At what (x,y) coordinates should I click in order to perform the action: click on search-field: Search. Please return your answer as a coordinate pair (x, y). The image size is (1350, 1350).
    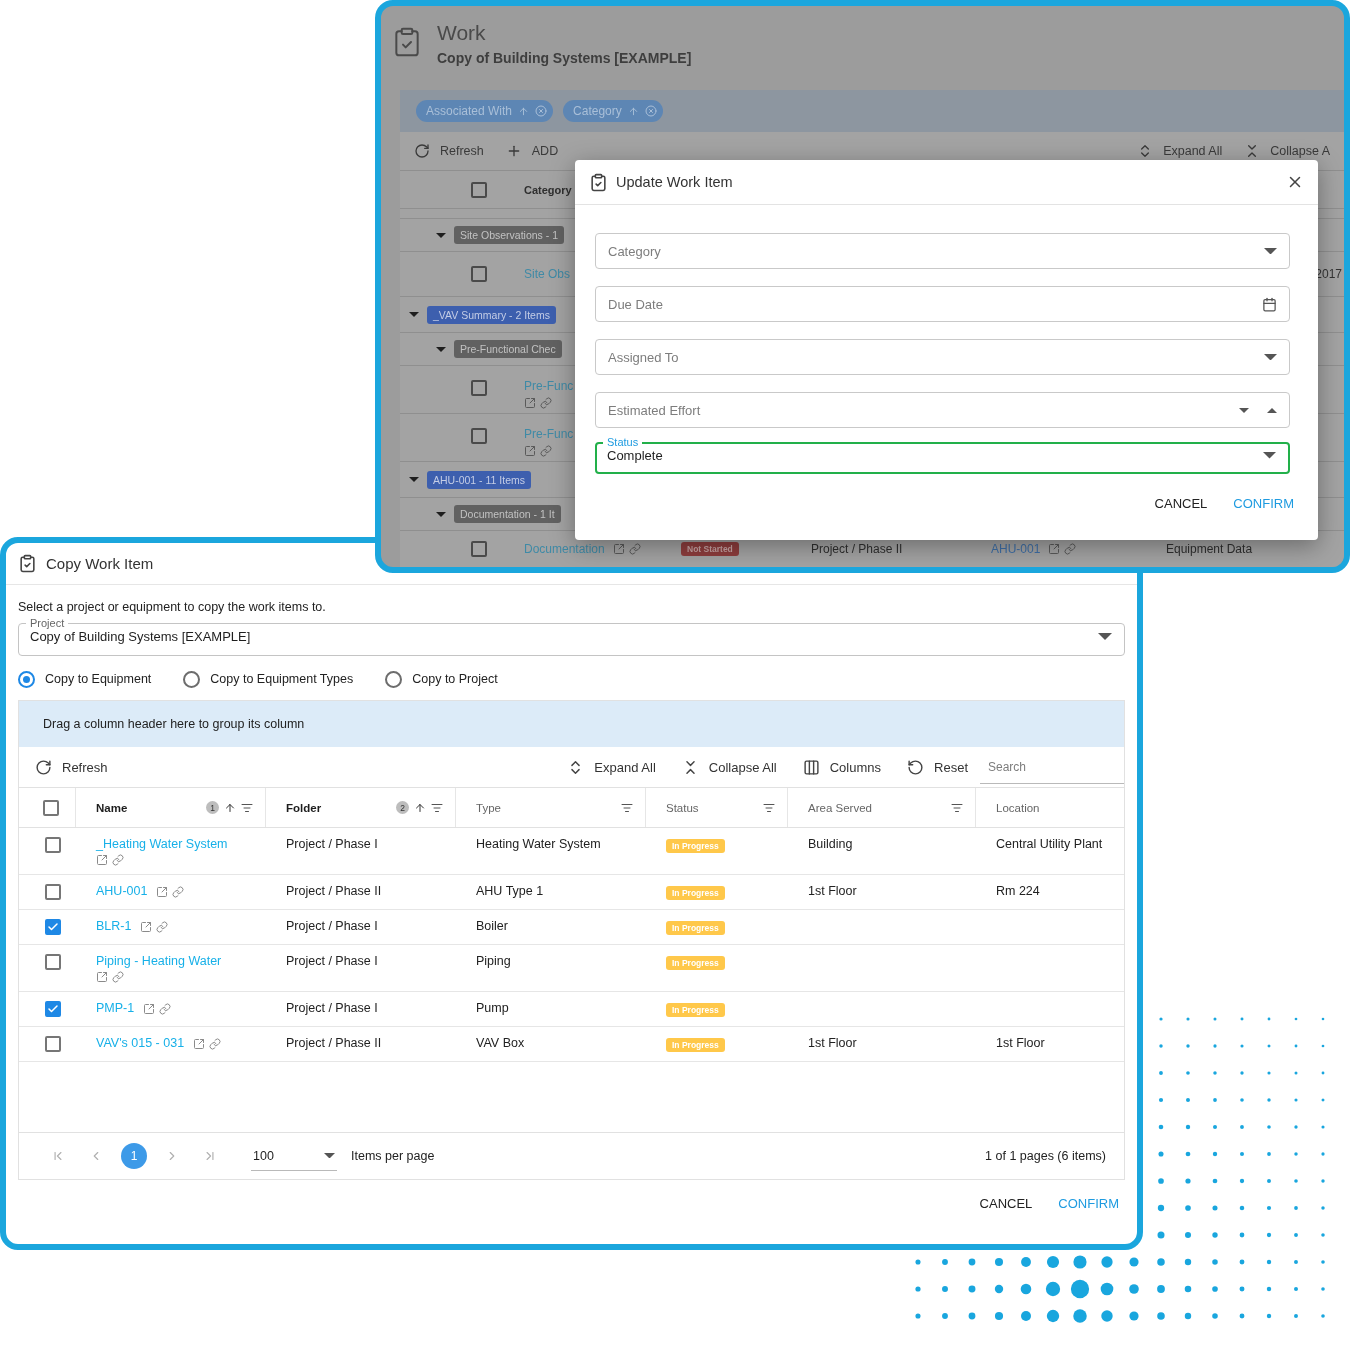
    Looking at the image, I should click on (1052, 767).